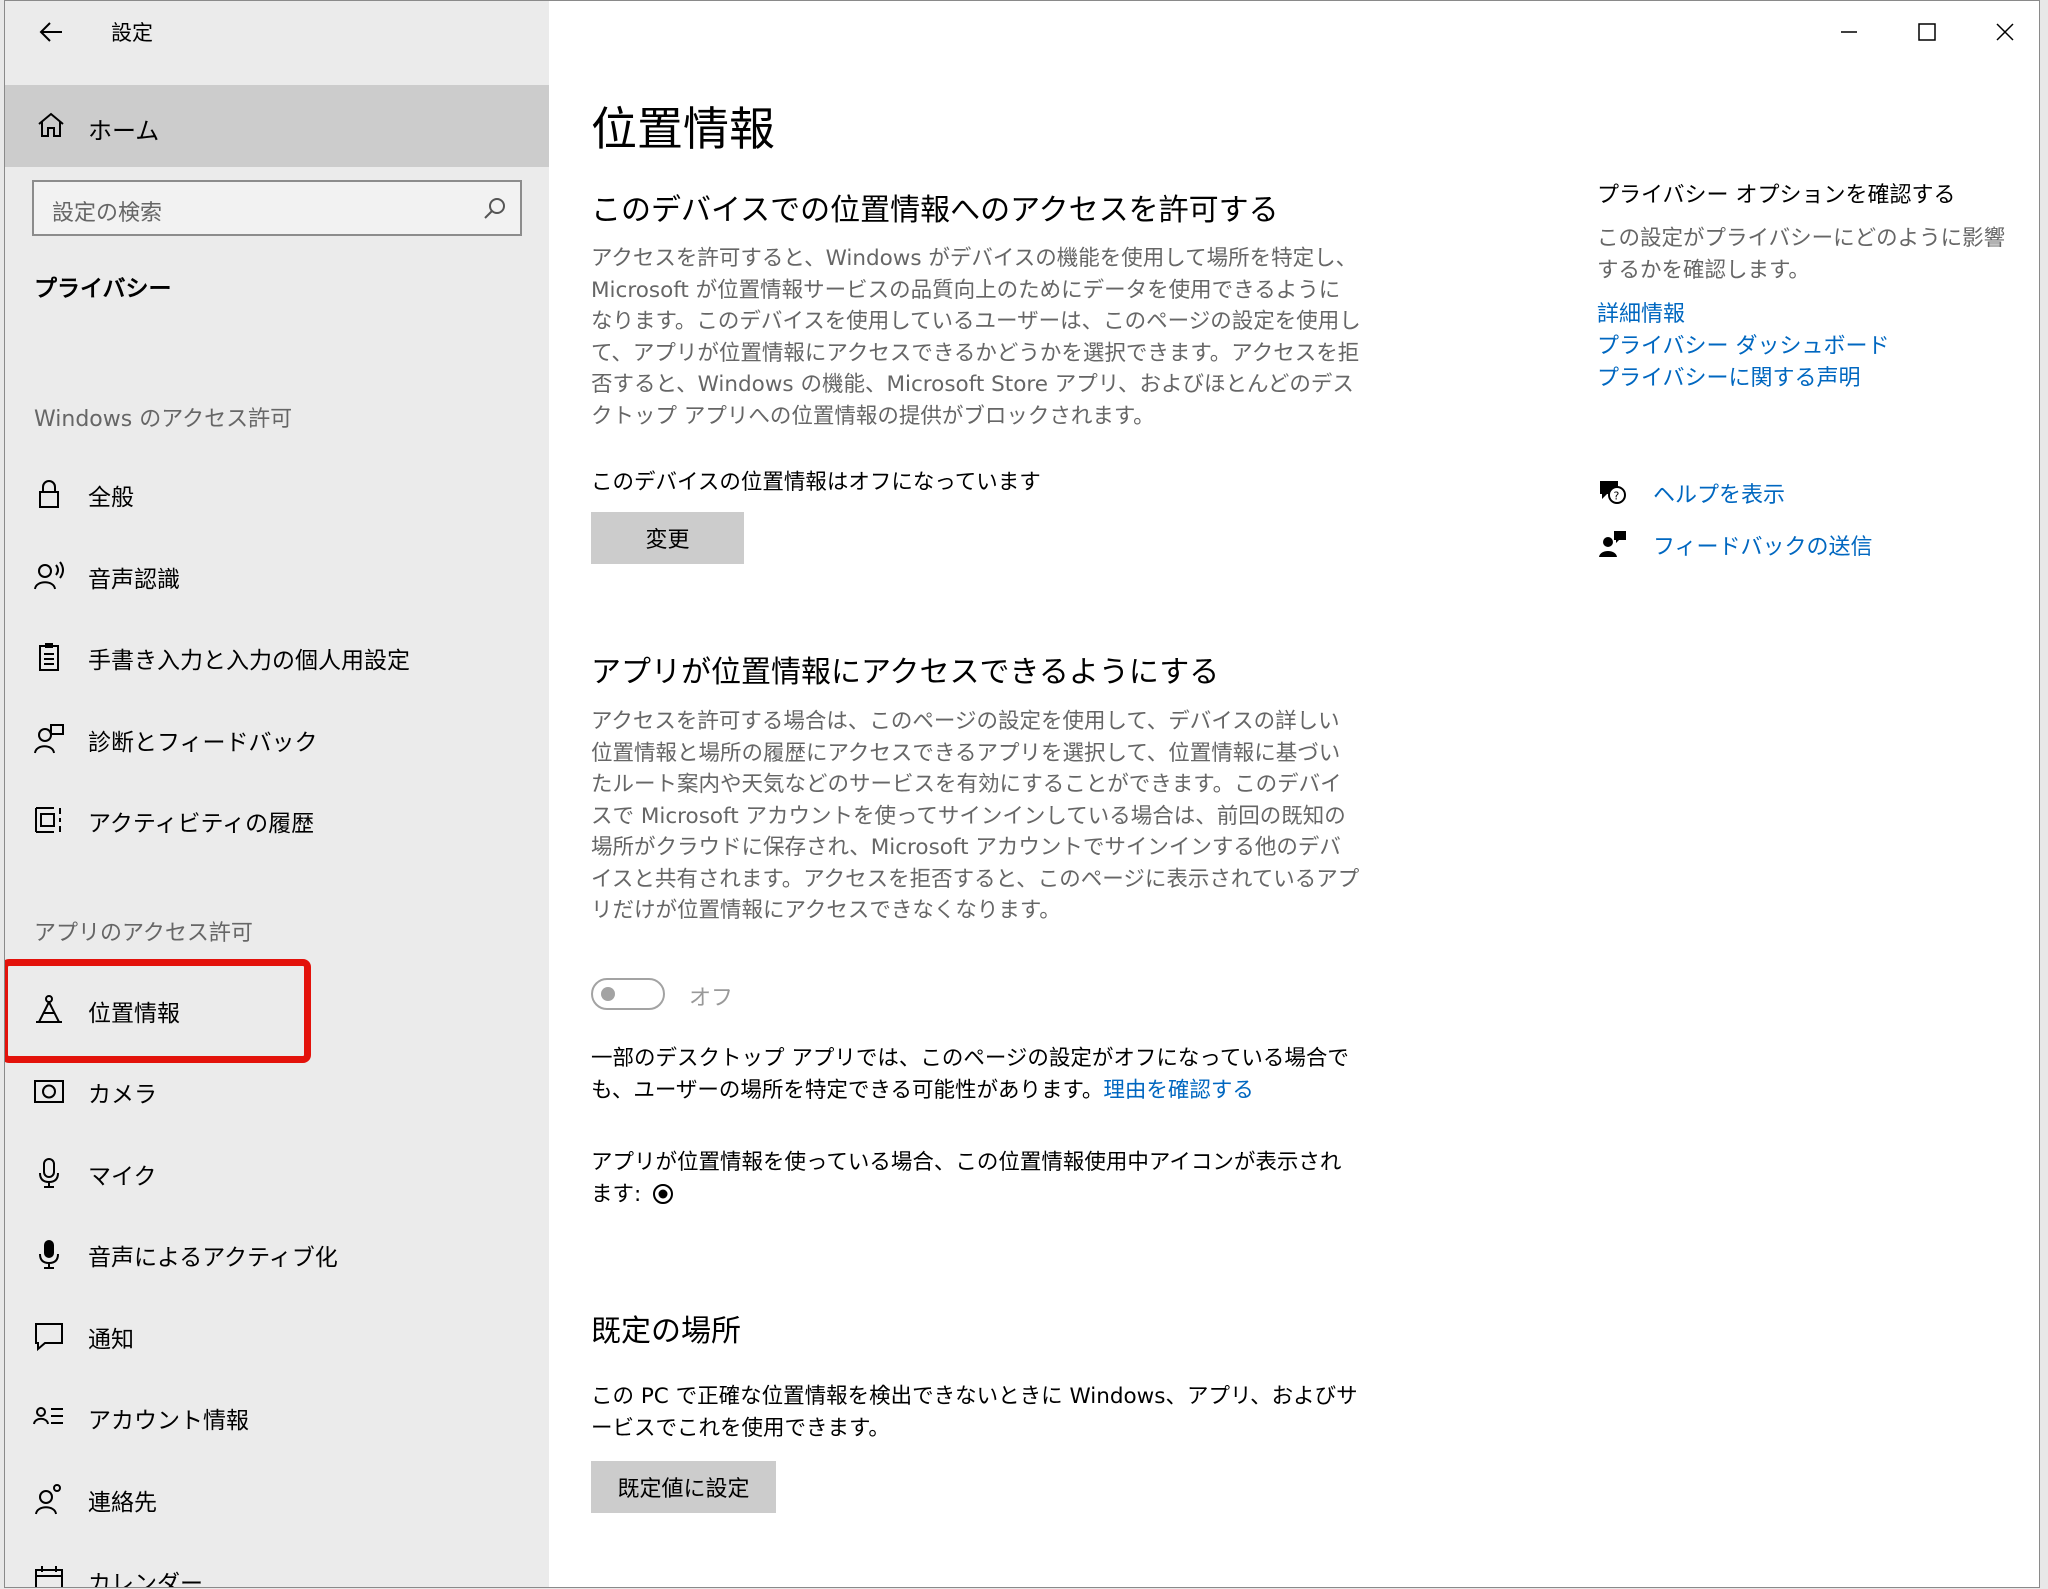  I want to click on voice-activation-icon, so click(49, 1254).